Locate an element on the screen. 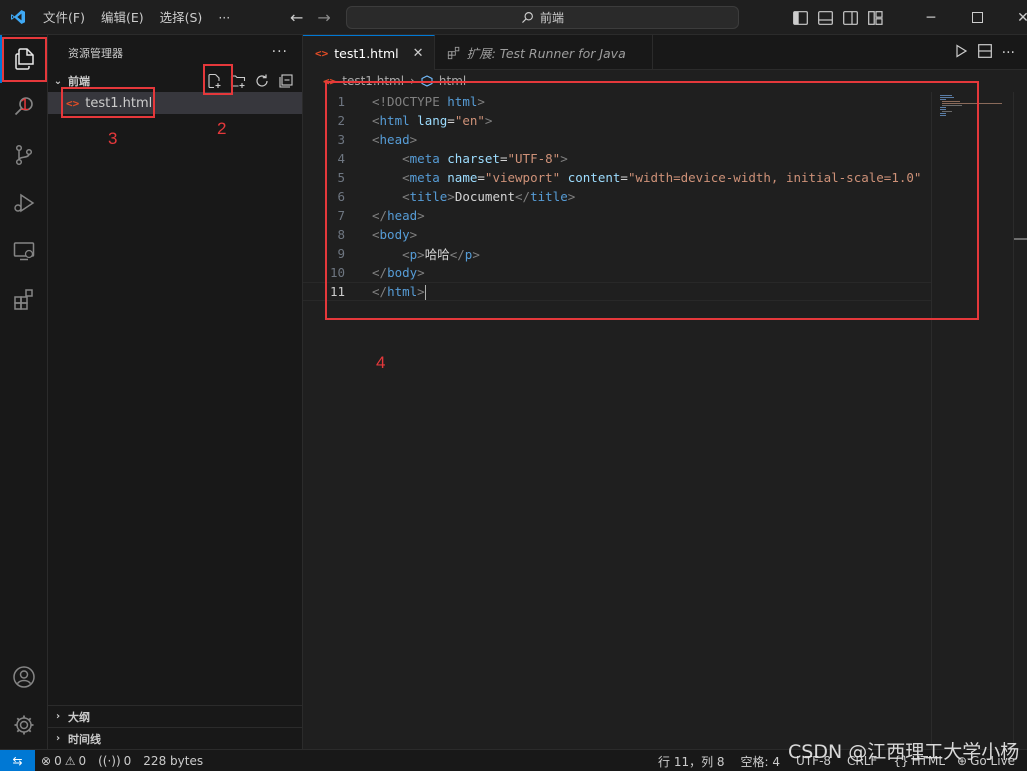  account-icon is located at coordinates (24, 677).